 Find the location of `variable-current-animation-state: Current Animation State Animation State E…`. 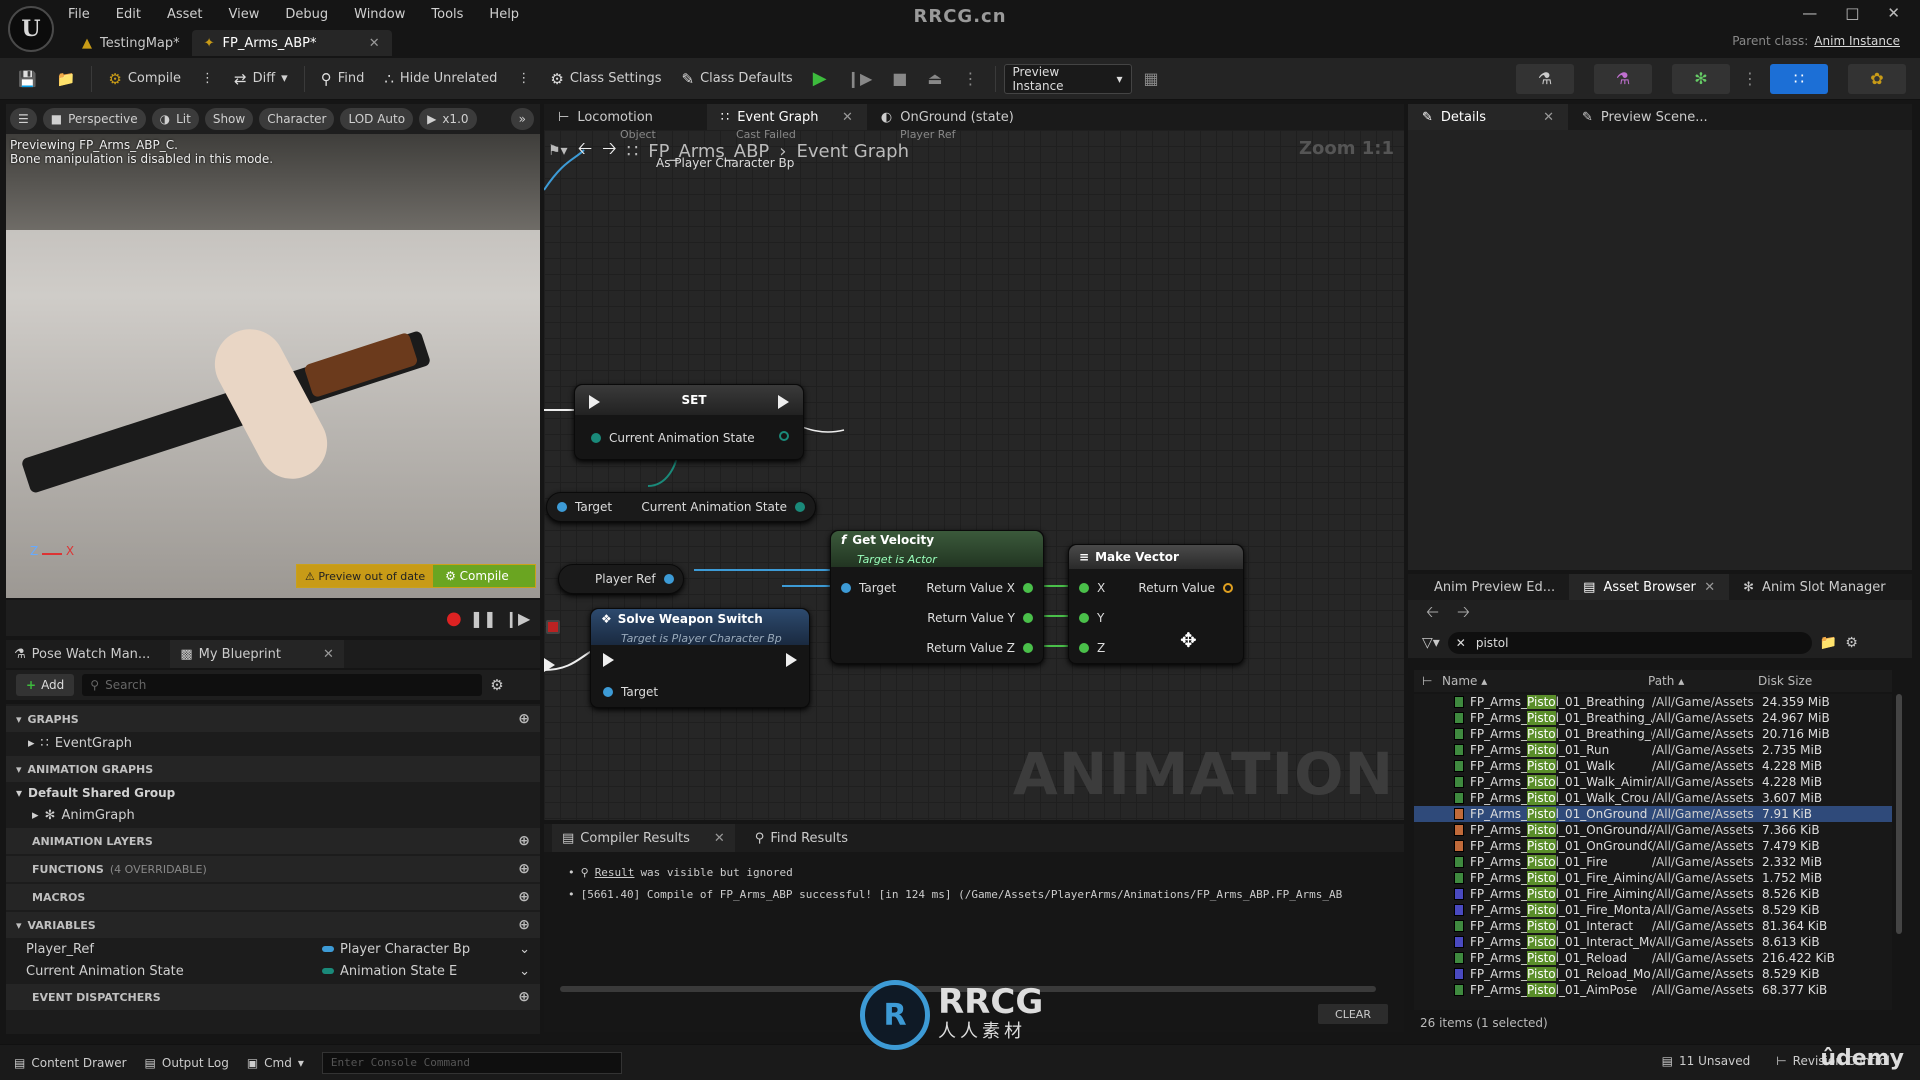

variable-current-animation-state: Current Animation State Animation State E… is located at coordinates (273, 971).